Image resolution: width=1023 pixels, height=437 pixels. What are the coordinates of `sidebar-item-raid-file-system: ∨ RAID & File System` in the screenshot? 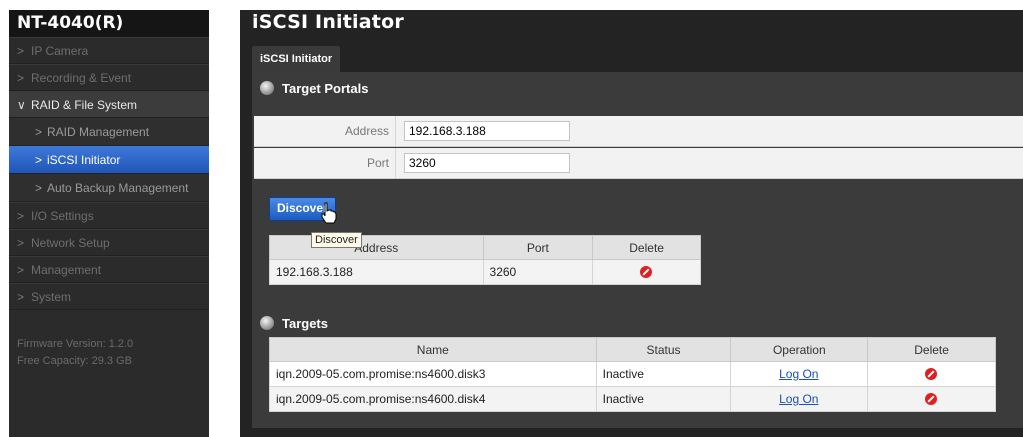 It's located at (109, 104).